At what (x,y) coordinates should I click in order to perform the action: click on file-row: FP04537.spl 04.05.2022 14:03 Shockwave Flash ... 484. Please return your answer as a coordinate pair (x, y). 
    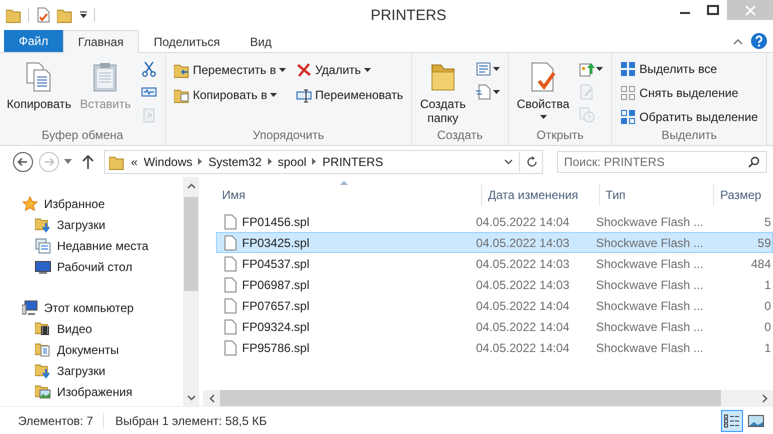
    Looking at the image, I should click on (494, 263).